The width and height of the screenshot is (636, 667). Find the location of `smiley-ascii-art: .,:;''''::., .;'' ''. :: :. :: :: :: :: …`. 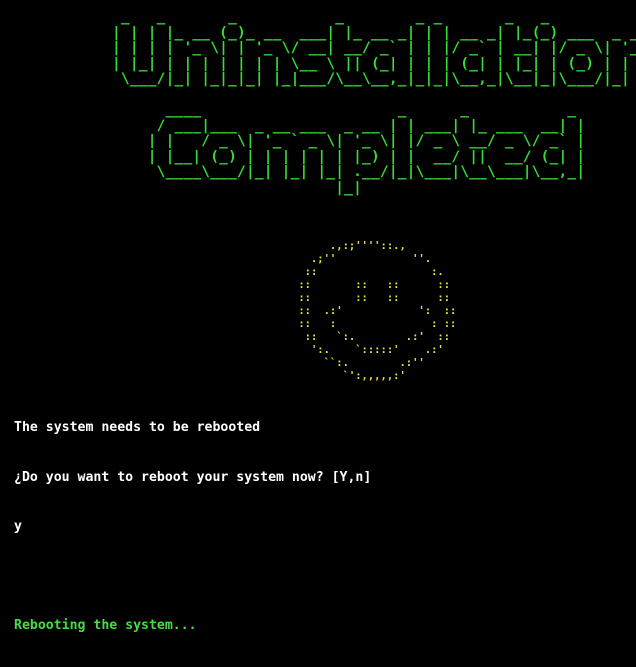

smiley-ascii-art: .,:;''''::., .;'' ''. :: :. :: :: :: :: … is located at coordinates (377, 311).